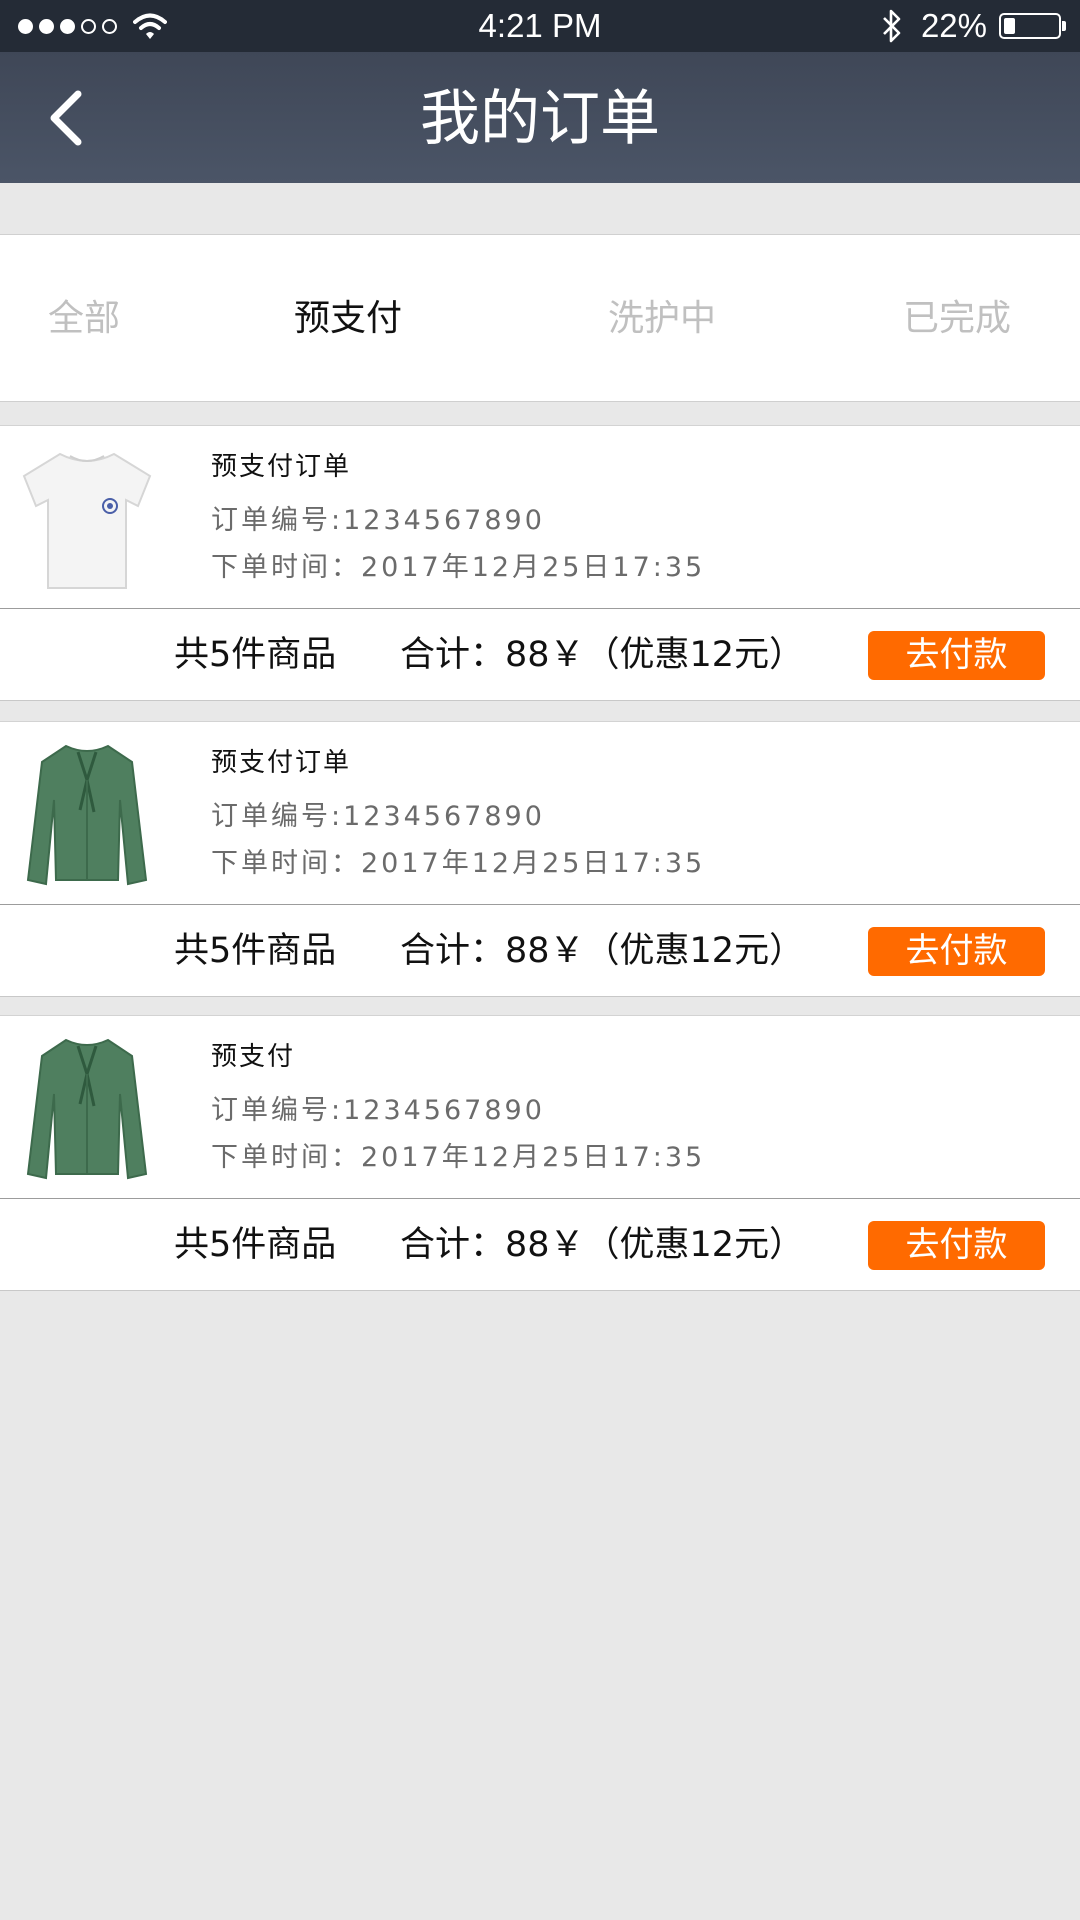 The image size is (1080, 1920). What do you see at coordinates (253, 1057) in the screenshot?
I see `order-title: 预支付` at bounding box center [253, 1057].